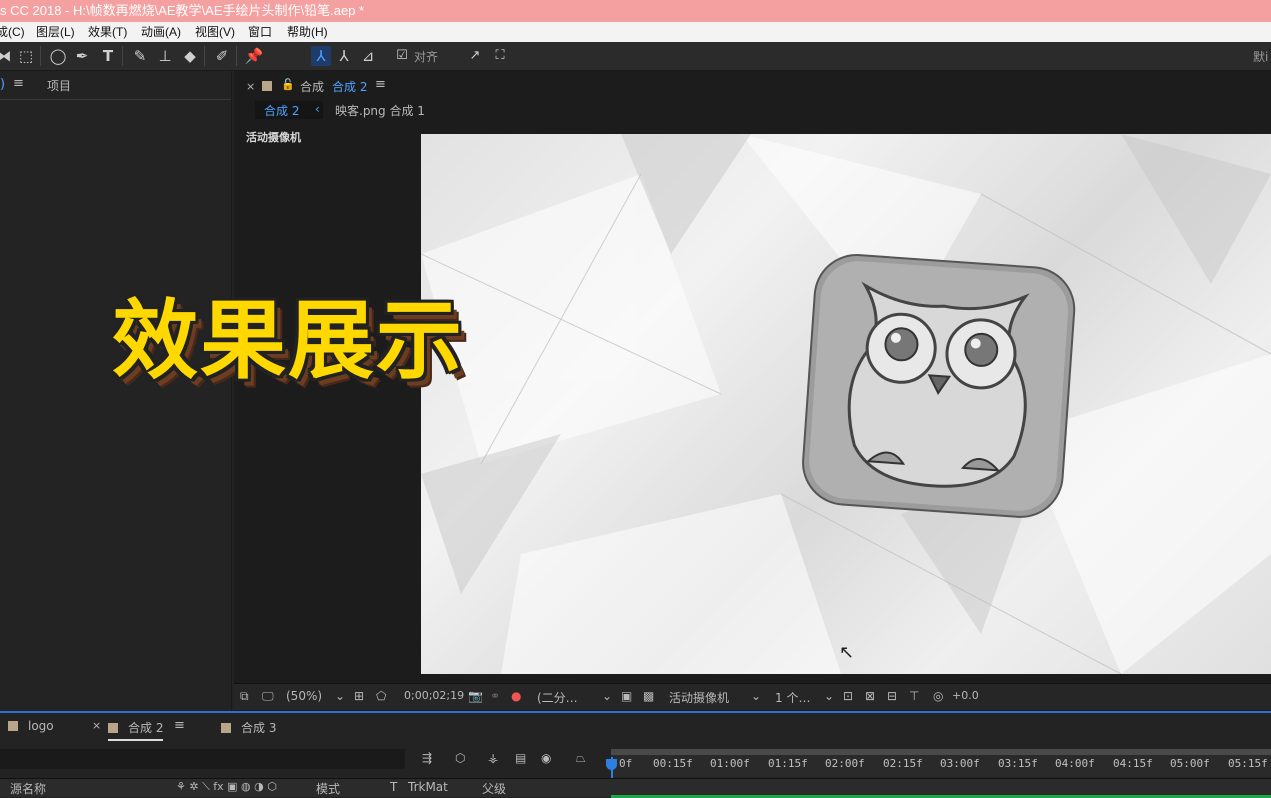 The width and height of the screenshot is (1271, 798). What do you see at coordinates (611, 764) in the screenshot?
I see `playhead-handle` at bounding box center [611, 764].